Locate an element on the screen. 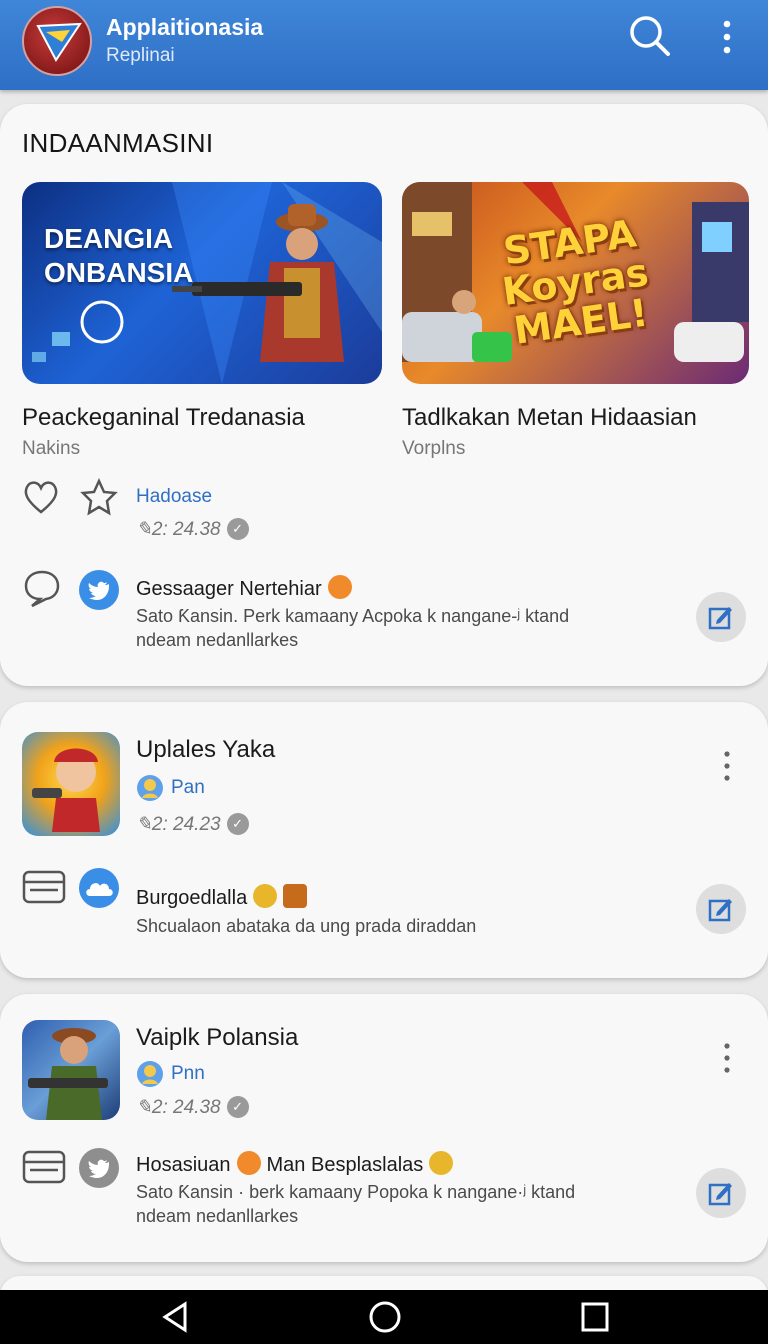 This screenshot has width=768, height=1344. post-body: Shcualaon abataka da ung prada diraddan is located at coordinates (306, 926).